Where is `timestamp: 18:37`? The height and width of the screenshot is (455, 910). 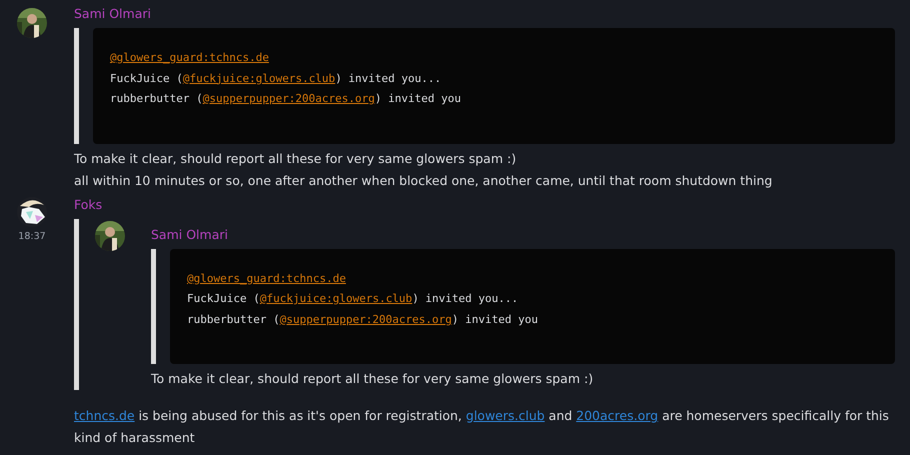
timestamp: 18:37 is located at coordinates (32, 237).